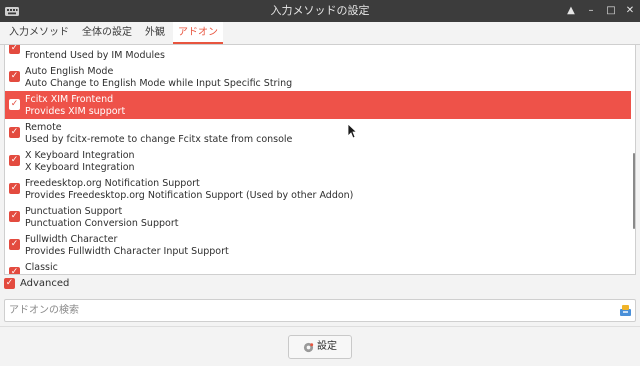 This screenshot has height=366, width=640. Describe the element at coordinates (9, 283) in the screenshot. I see `advanced-checkbox: ✓` at that location.